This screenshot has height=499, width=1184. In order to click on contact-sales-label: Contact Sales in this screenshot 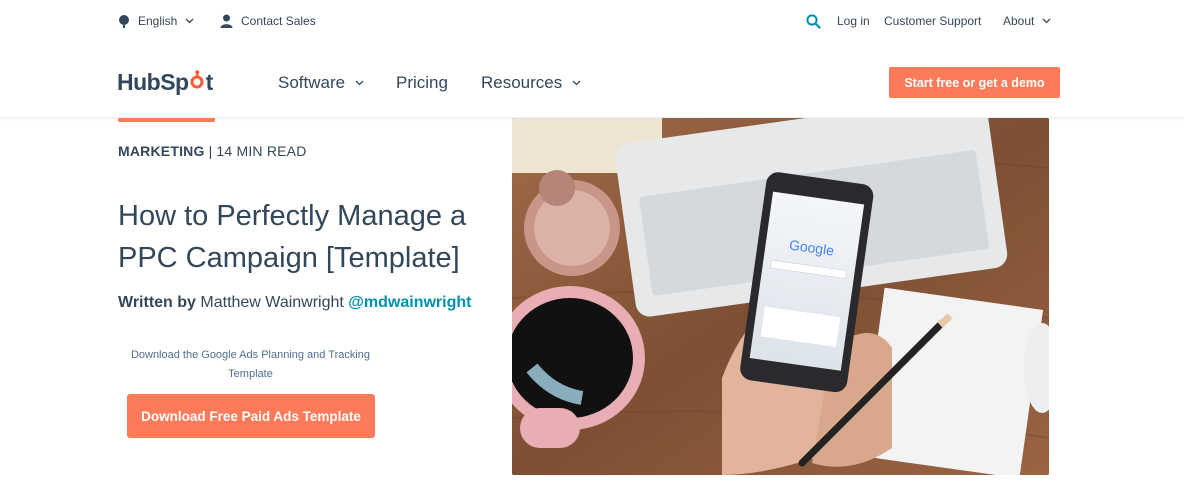, I will do `click(278, 21)`.